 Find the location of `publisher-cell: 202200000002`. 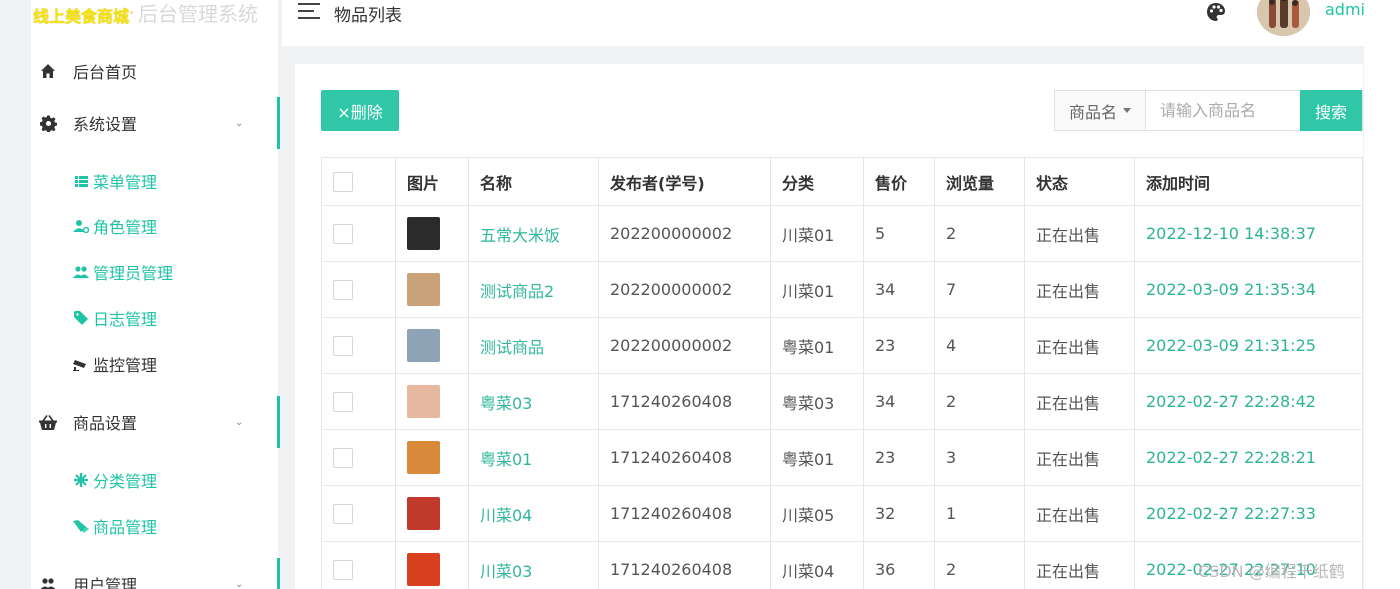

publisher-cell: 202200000002 is located at coordinates (684, 289).